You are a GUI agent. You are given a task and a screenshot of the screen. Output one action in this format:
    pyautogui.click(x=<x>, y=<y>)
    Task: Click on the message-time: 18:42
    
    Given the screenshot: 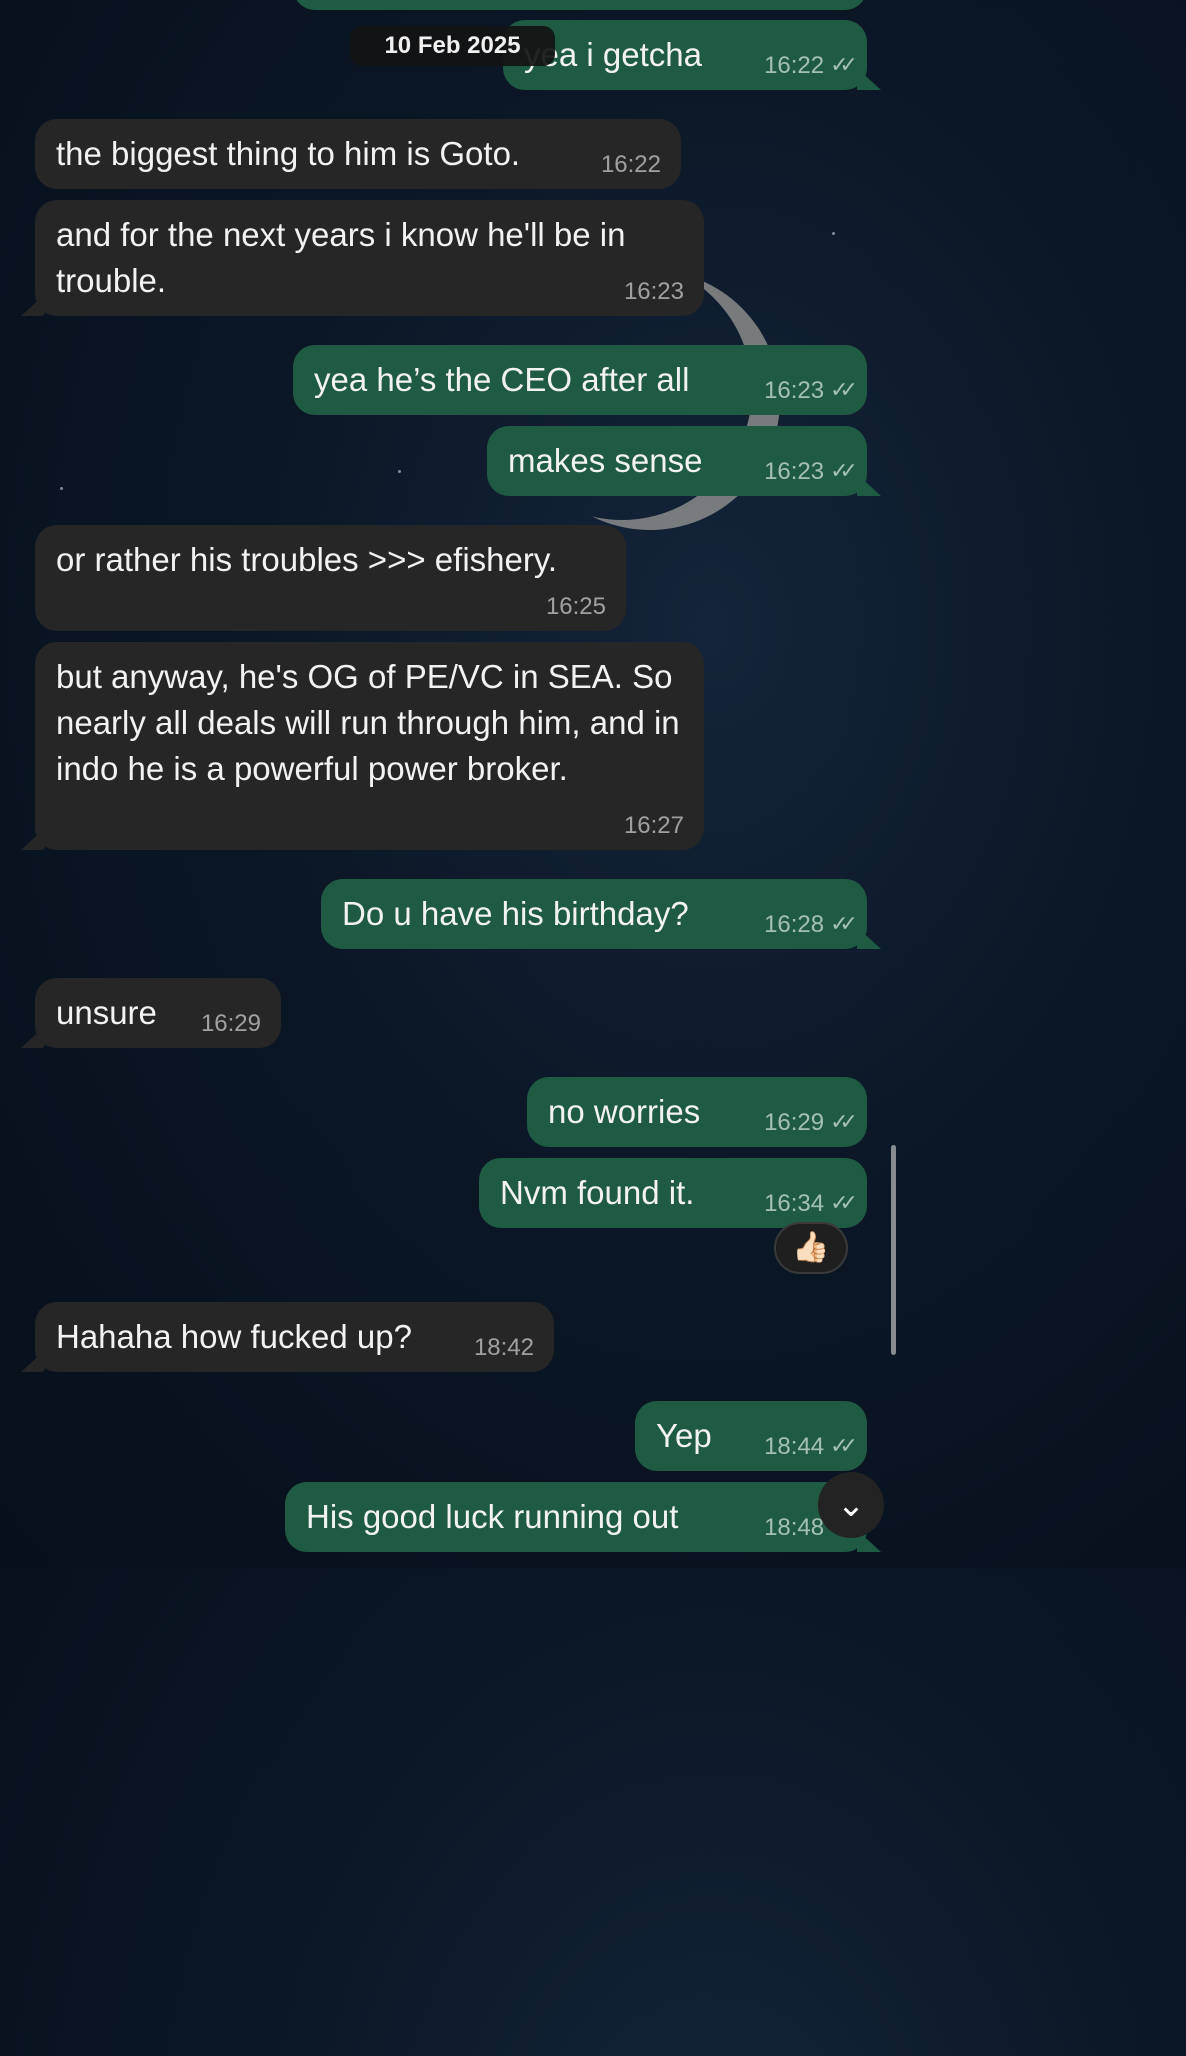 What is the action you would take?
    pyautogui.click(x=503, y=1347)
    